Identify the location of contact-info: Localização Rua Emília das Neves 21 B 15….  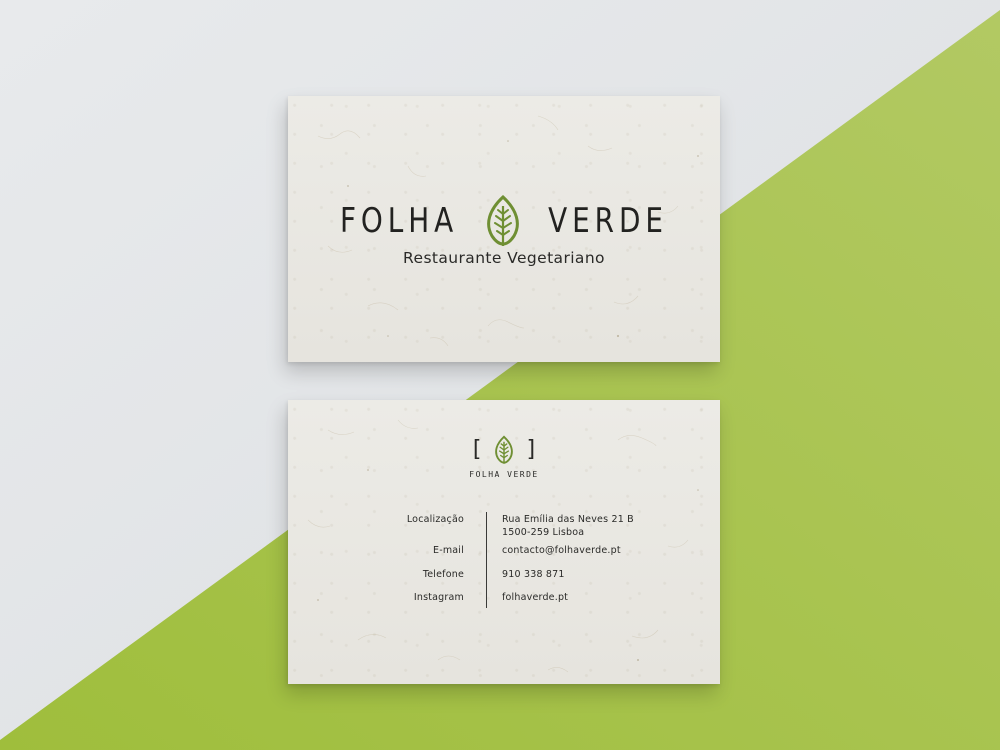
(504, 562).